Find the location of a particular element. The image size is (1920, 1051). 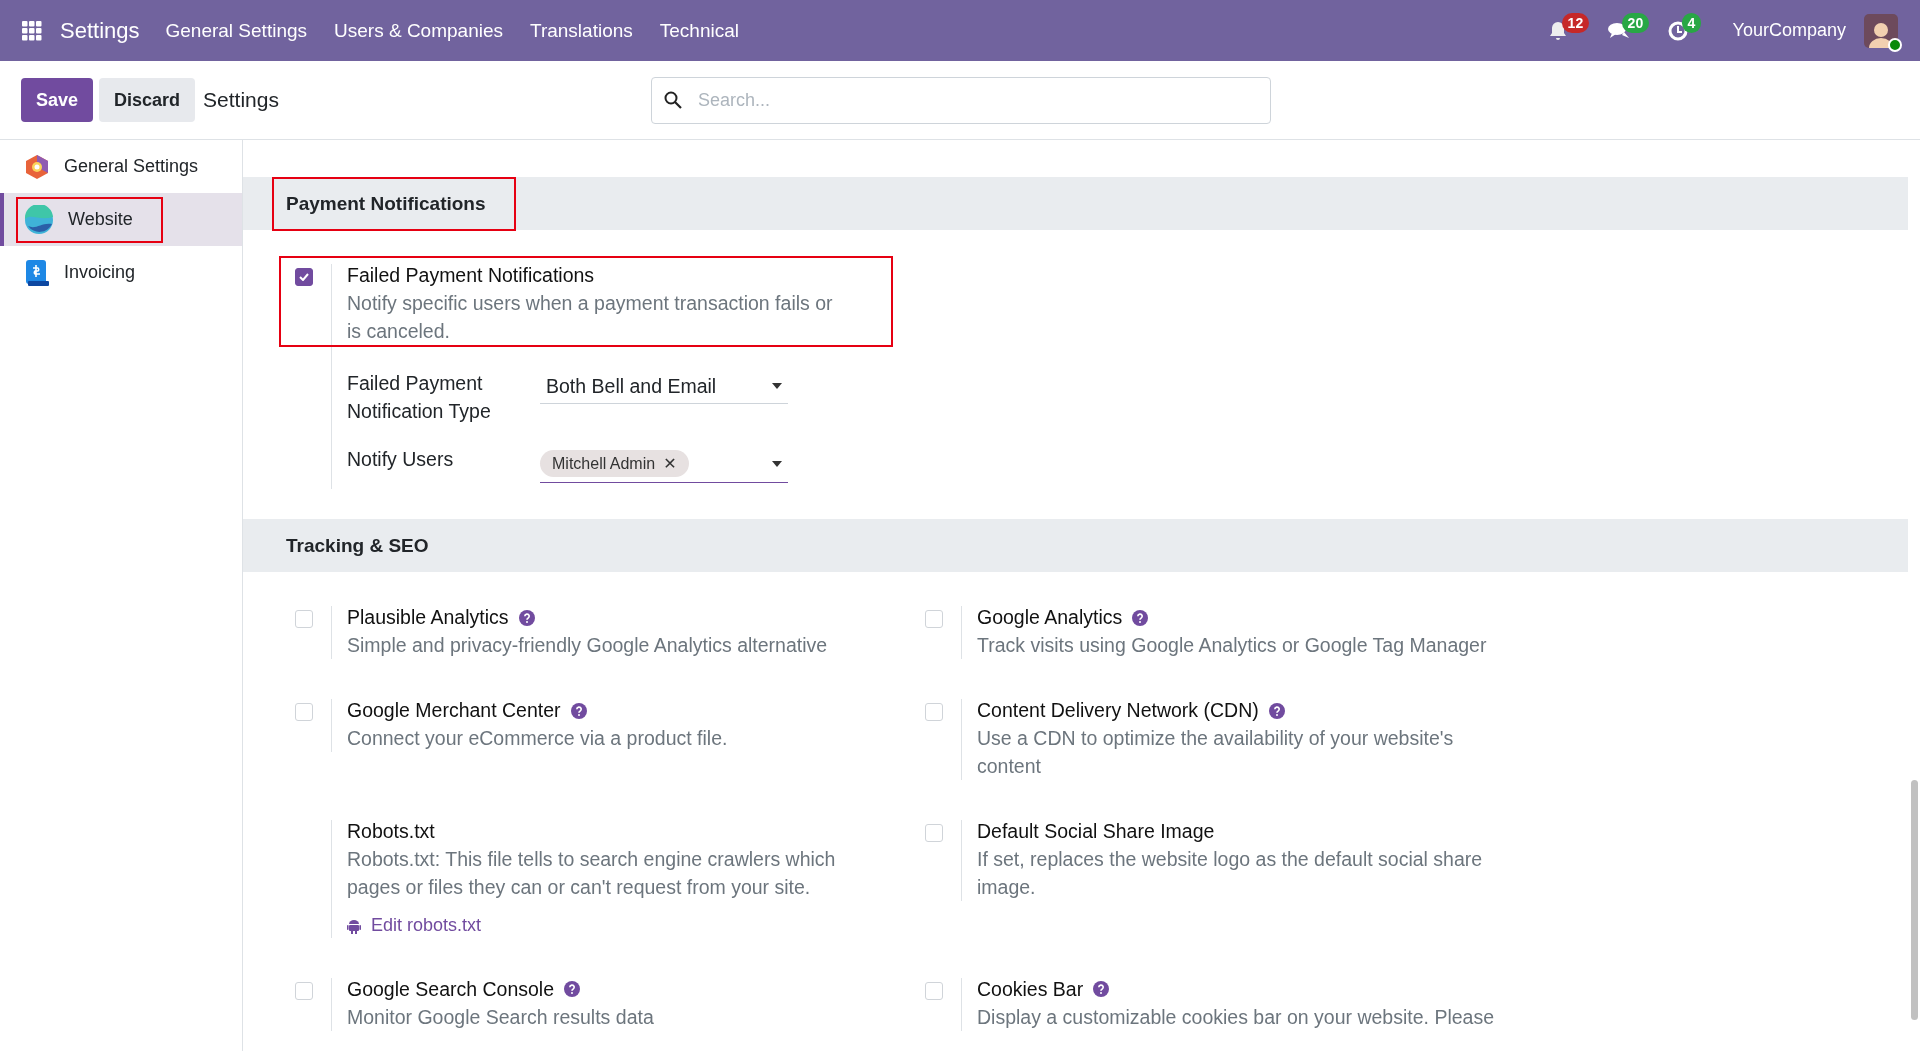

menu-item: Technical is located at coordinates (699, 30).